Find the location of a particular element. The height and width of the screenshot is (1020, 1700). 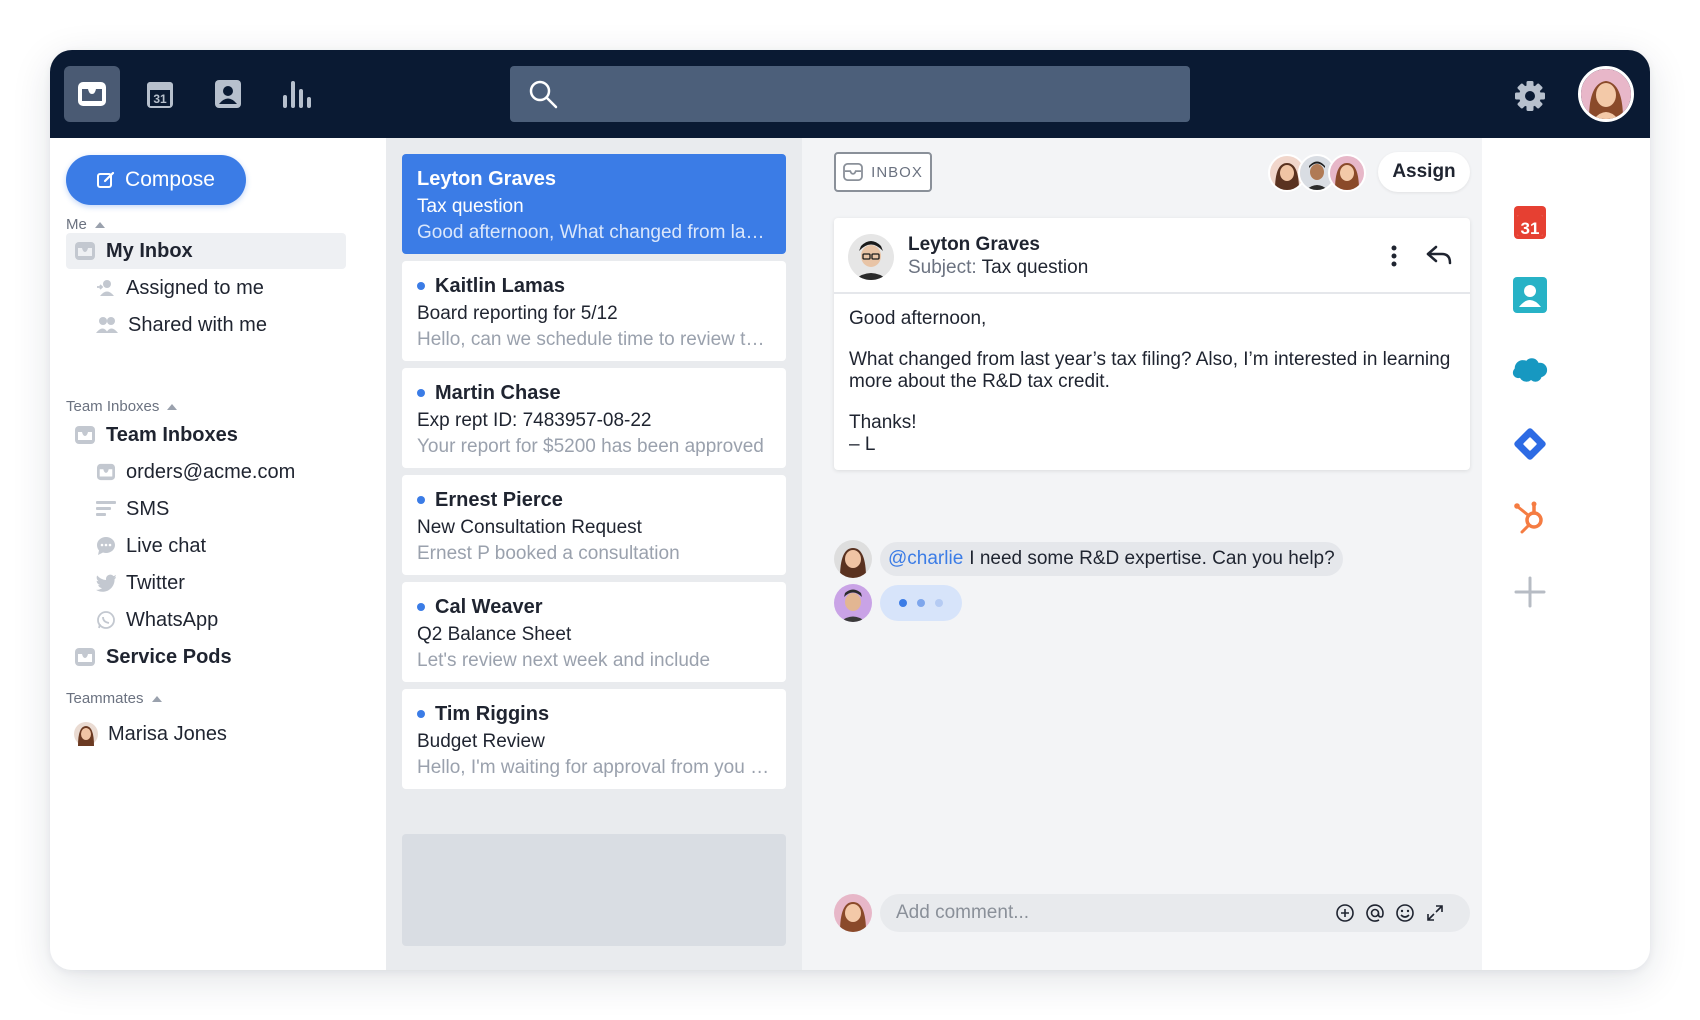

add-attachment-button is located at coordinates (1345, 913).